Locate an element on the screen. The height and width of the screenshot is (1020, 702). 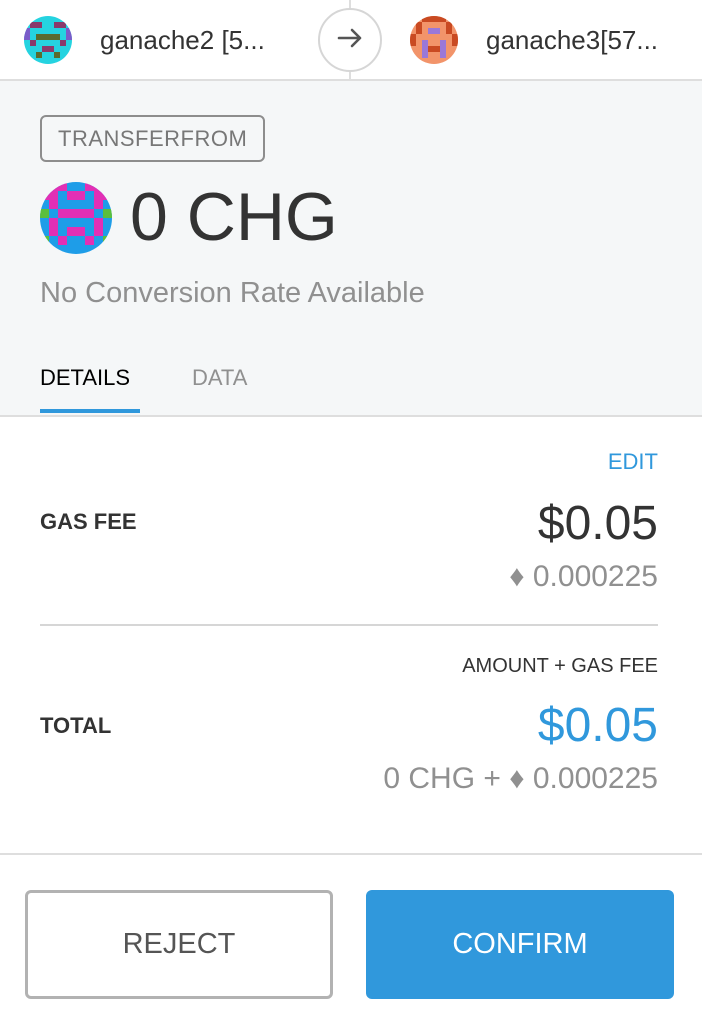
arrow-right-icon is located at coordinates (350, 40).